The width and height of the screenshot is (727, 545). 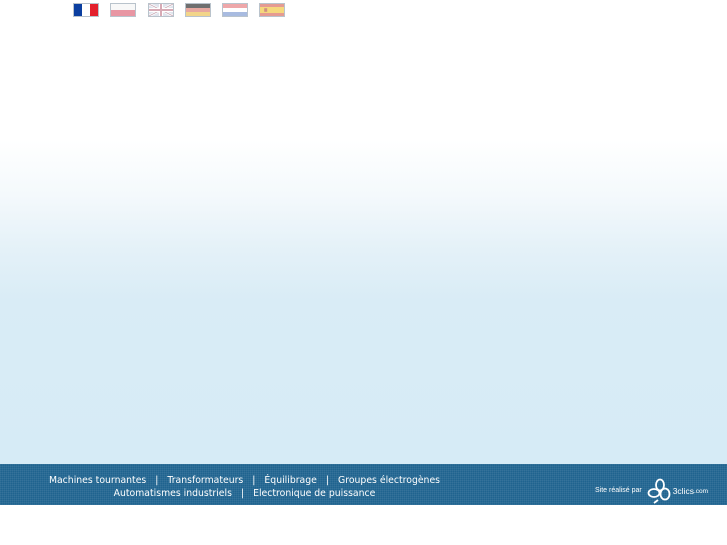 I want to click on credit-text: Site réalisé par, so click(x=618, y=490).